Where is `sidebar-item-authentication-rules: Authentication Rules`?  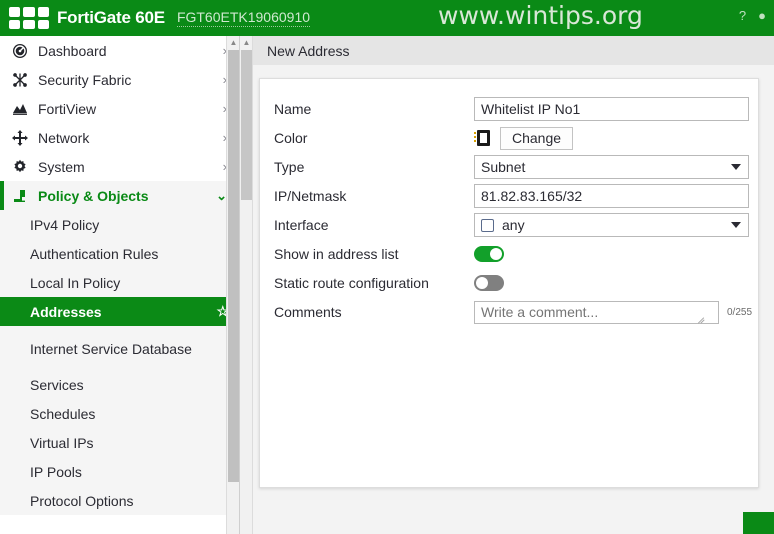 sidebar-item-authentication-rules: Authentication Rules is located at coordinates (119, 253).